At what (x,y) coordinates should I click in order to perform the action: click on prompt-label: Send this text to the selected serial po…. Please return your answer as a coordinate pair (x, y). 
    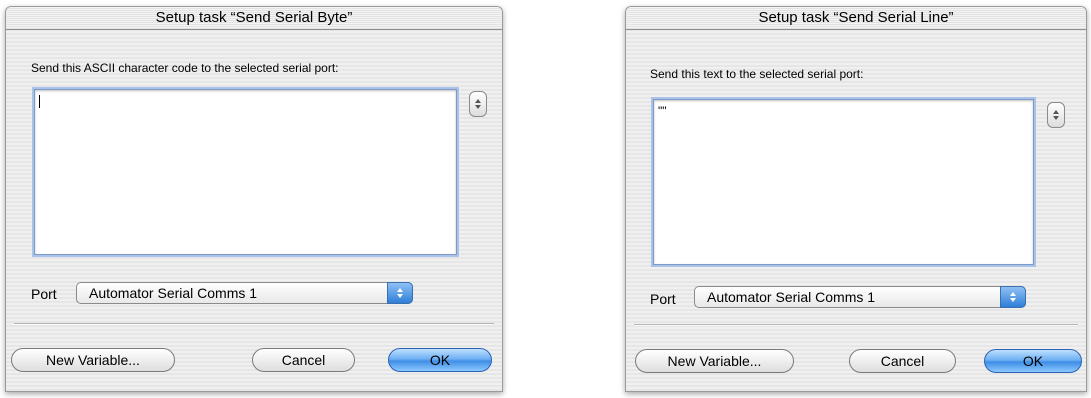
    Looking at the image, I should click on (757, 74).